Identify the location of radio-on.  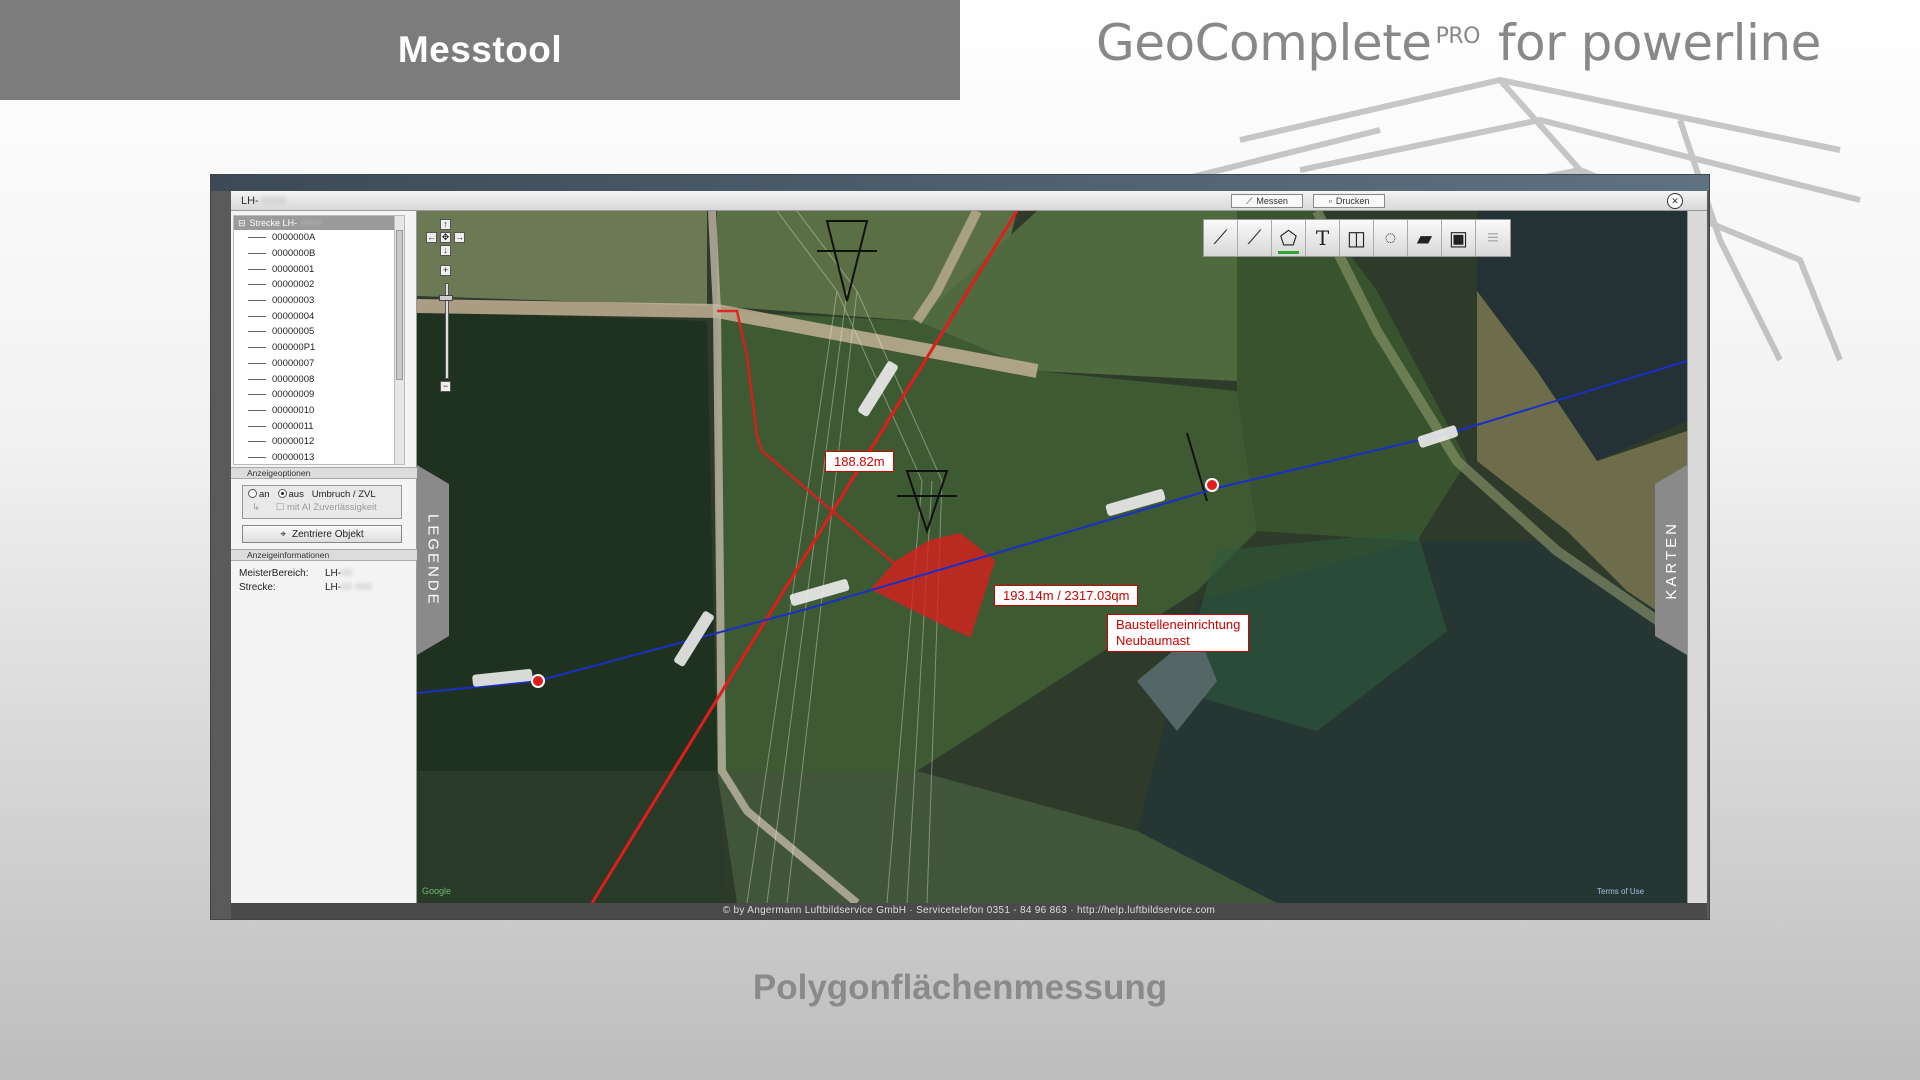
(252, 493).